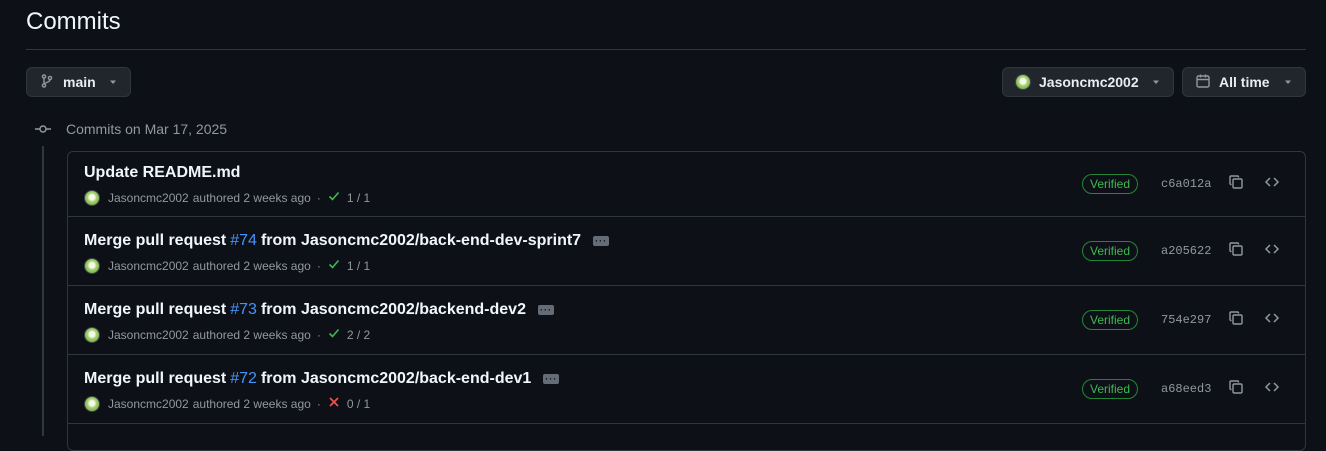 This screenshot has height=451, width=1326. I want to click on timeline-line, so click(43, 291).